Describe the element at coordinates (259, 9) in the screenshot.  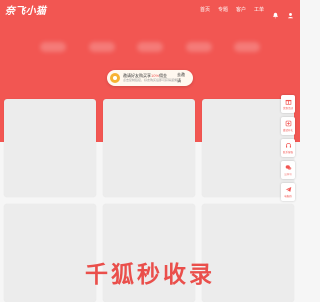
I see `nav-item-tickets: 工单` at that location.